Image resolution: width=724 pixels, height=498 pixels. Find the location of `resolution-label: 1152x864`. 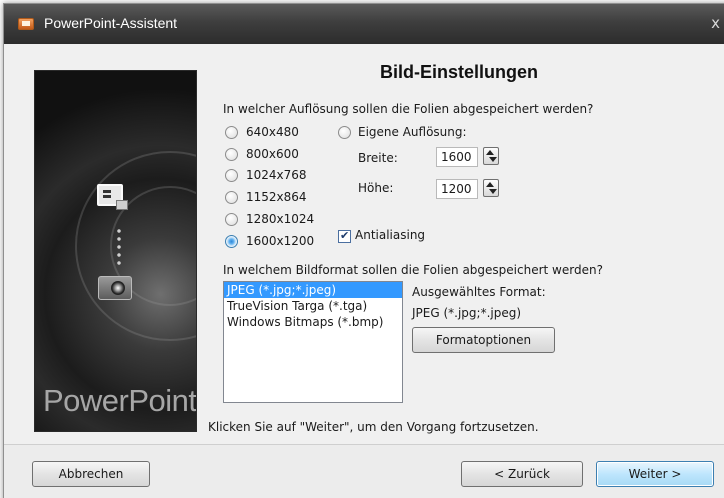

resolution-label: 1152x864 is located at coordinates (276, 197).